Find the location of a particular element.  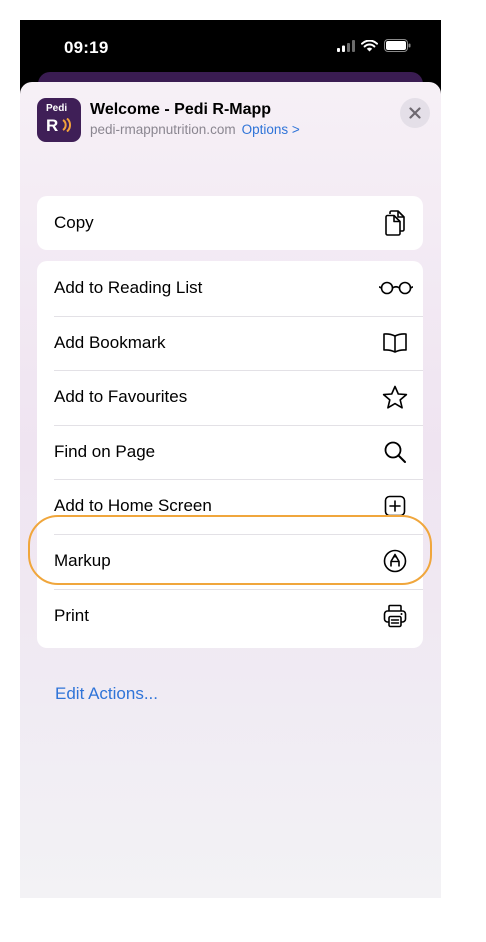

book-icon is located at coordinates (395, 343).